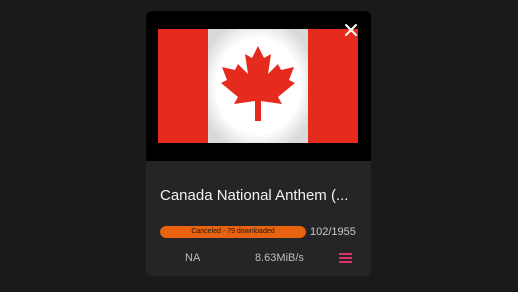 Image resolution: width=518 pixels, height=292 pixels. I want to click on progress-status-text: Canceled - 79 downloaded, so click(233, 231).